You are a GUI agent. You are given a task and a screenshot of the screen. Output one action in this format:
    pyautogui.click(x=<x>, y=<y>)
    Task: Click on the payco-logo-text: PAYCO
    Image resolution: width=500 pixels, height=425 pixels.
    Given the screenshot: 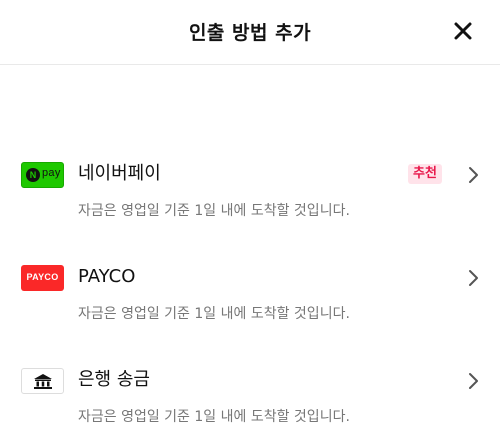 What is the action you would take?
    pyautogui.click(x=42, y=277)
    